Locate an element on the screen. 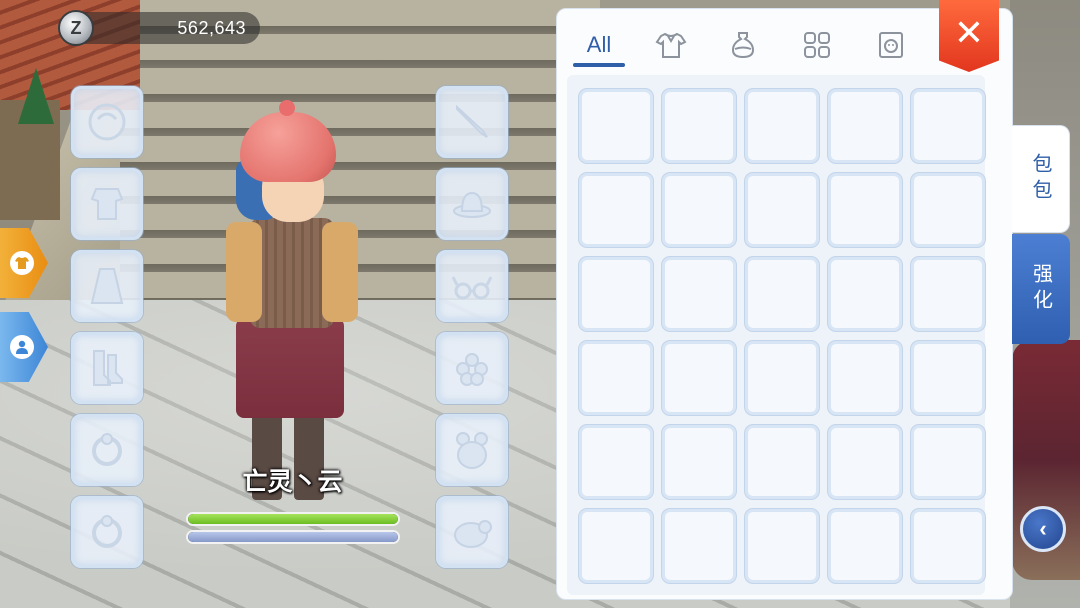  bag-tab: 包包 is located at coordinates (1041, 179).